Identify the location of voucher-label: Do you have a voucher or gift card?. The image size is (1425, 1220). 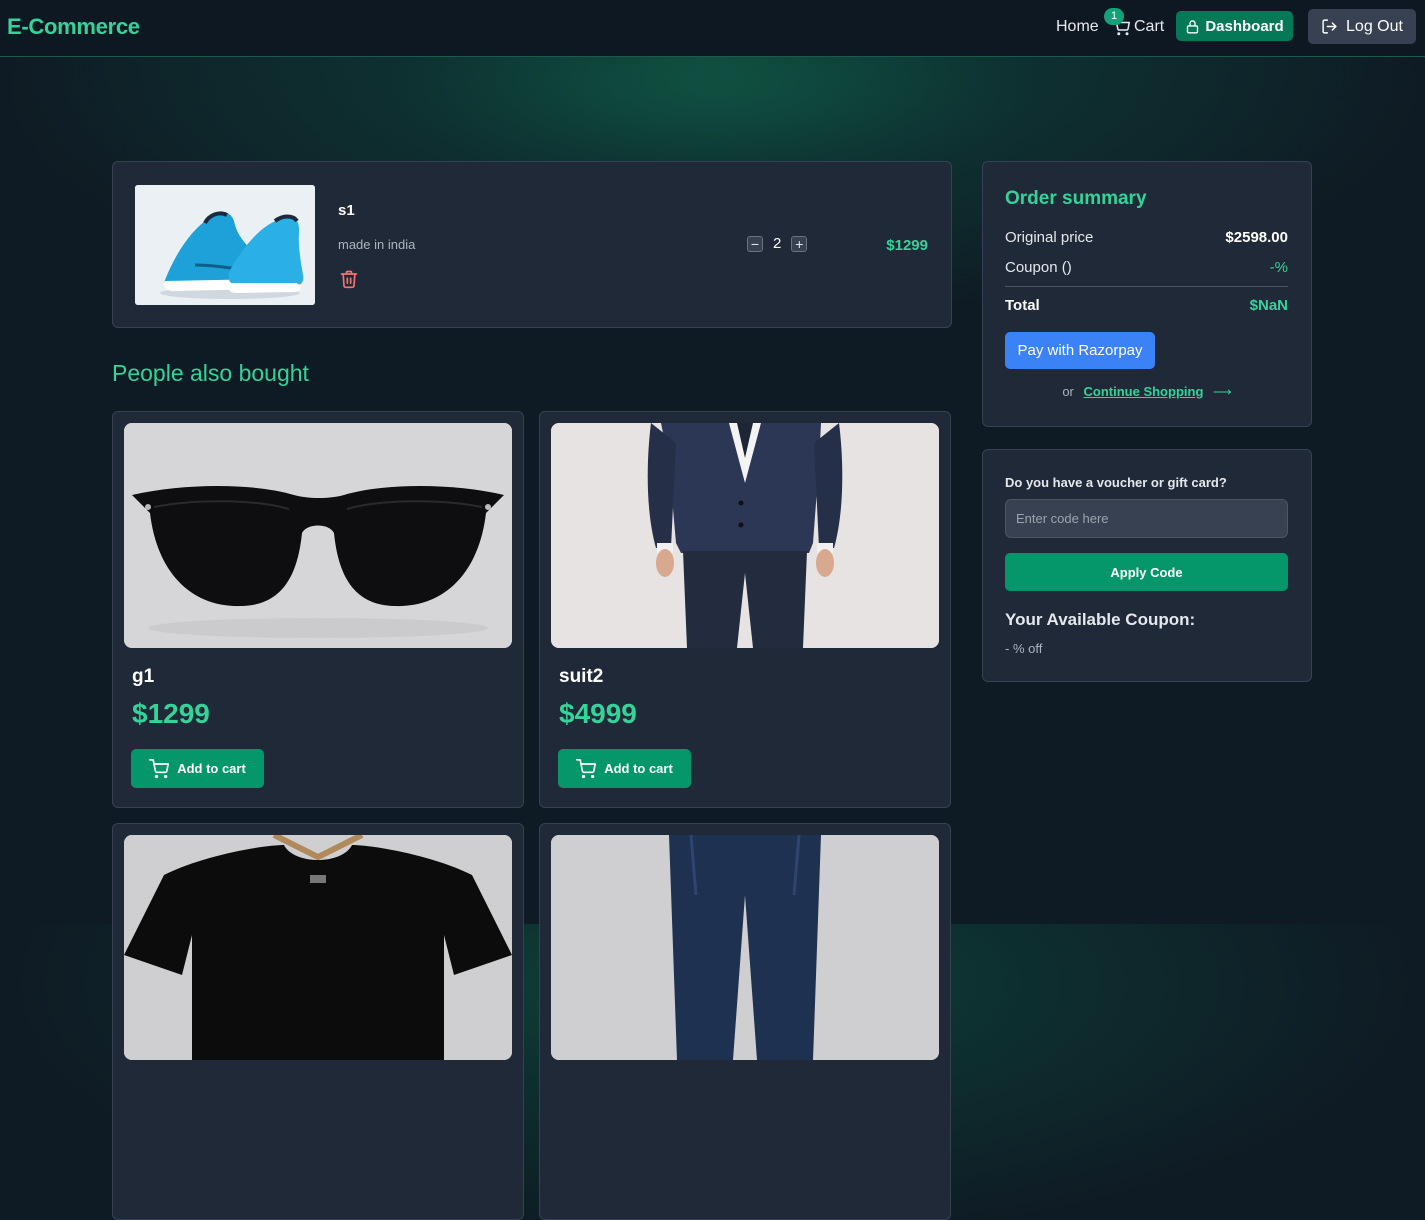
(1116, 482).